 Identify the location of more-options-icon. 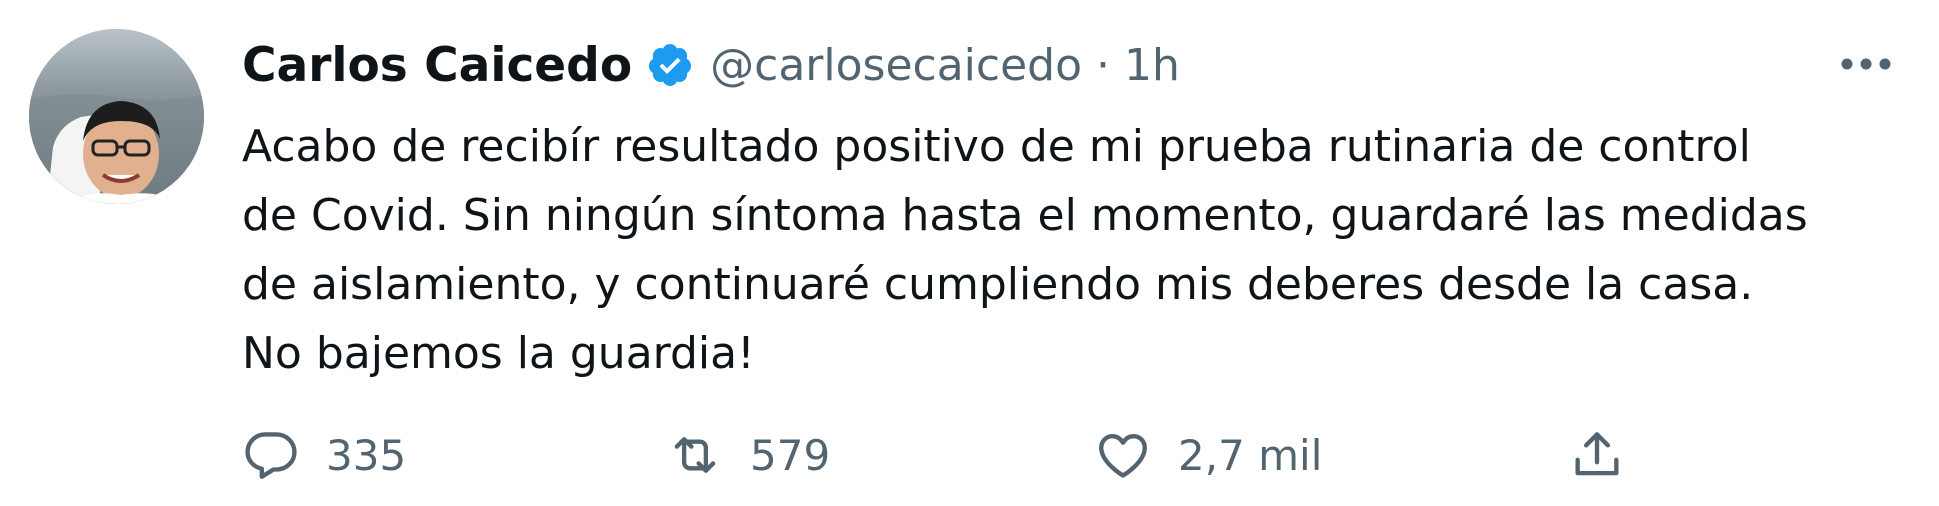
(1866, 64).